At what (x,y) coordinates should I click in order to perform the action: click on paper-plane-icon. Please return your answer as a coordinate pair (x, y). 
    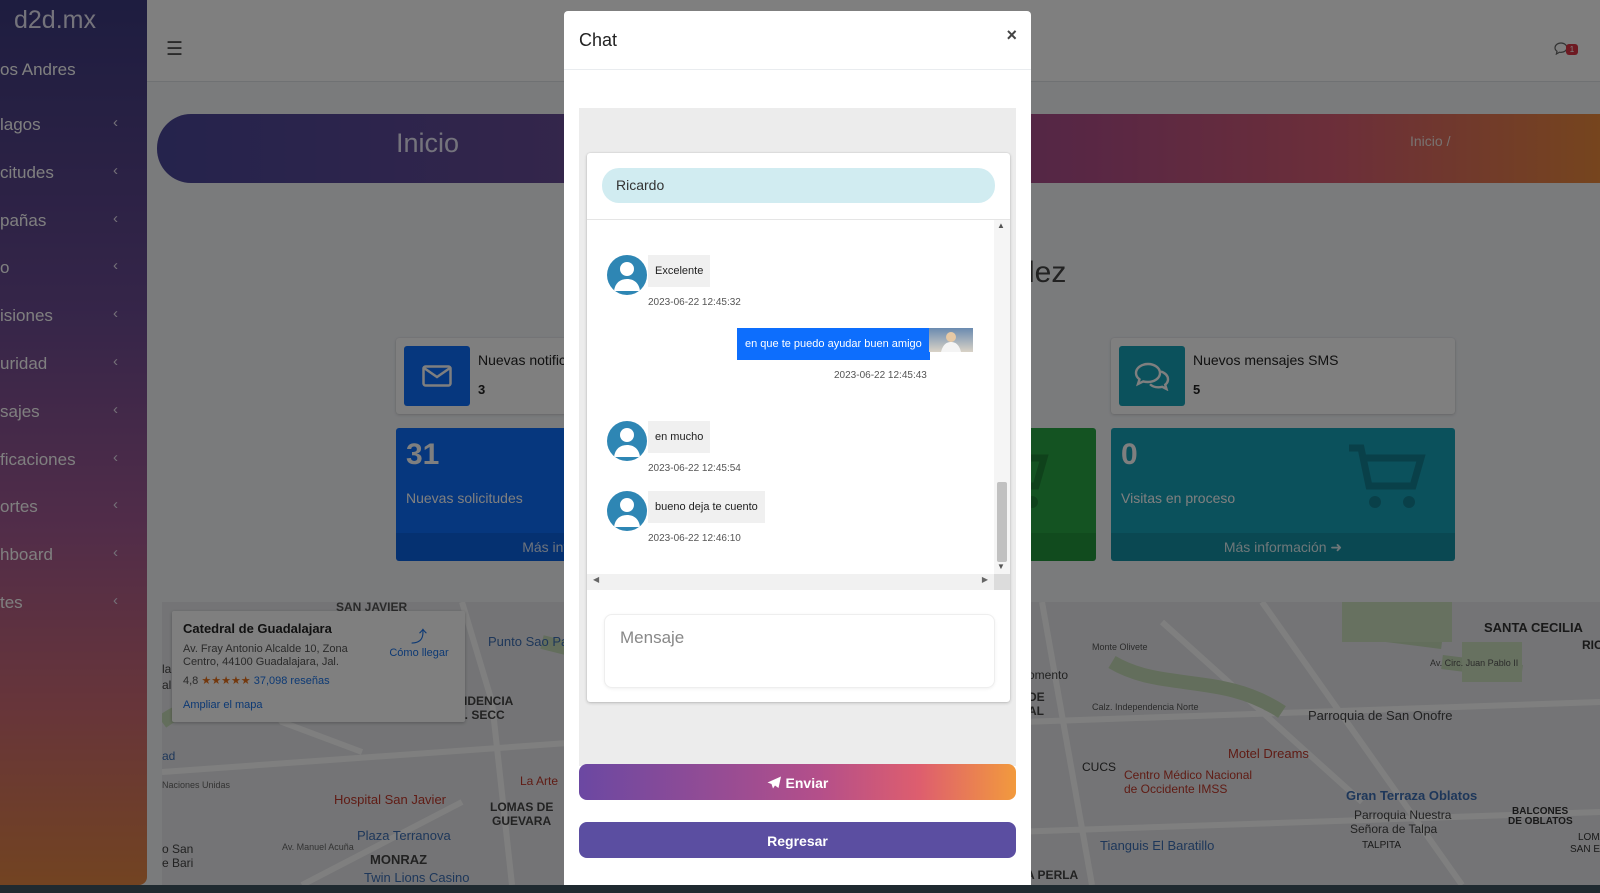
    Looking at the image, I should click on (776, 783).